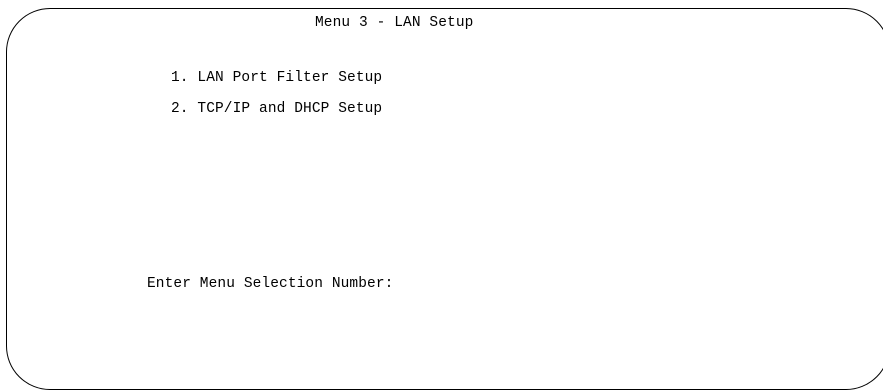  Describe the element at coordinates (276, 78) in the screenshot. I see `menu-item-lan-port-filter-setup: 1. LAN Port Filter Setup` at that location.